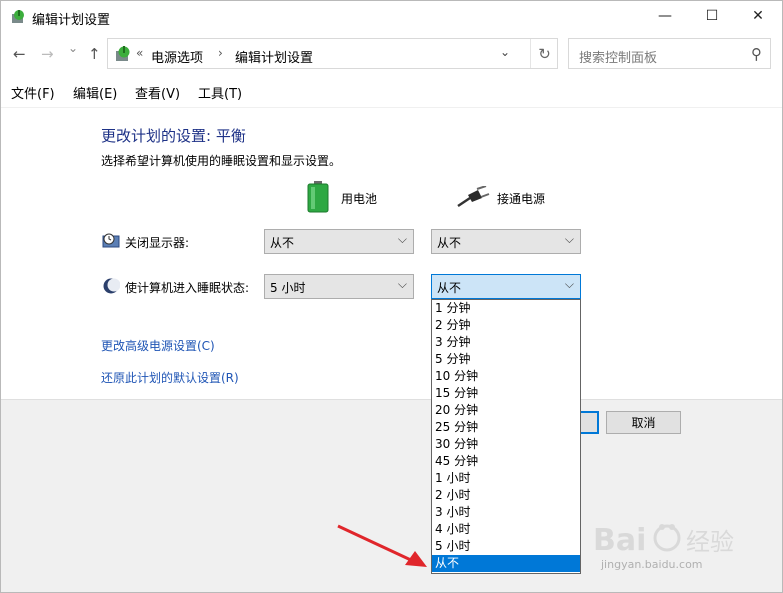 Image resolution: width=783 pixels, height=593 pixels. What do you see at coordinates (221, 161) in the screenshot?
I see `page-description: 选择希望计算机使用的睡眠设置和显示设置。` at bounding box center [221, 161].